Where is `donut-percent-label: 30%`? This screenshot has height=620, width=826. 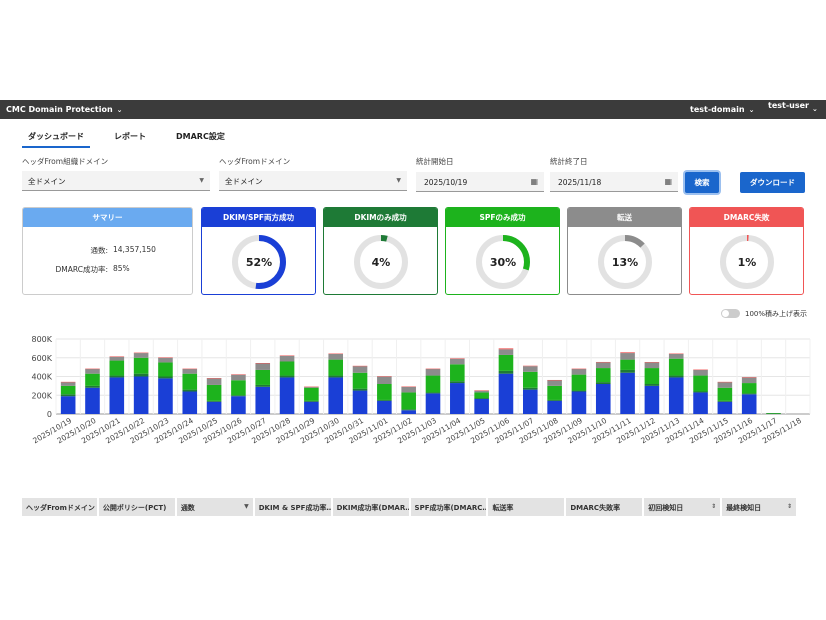
donut-percent-label: 30% is located at coordinates (502, 262).